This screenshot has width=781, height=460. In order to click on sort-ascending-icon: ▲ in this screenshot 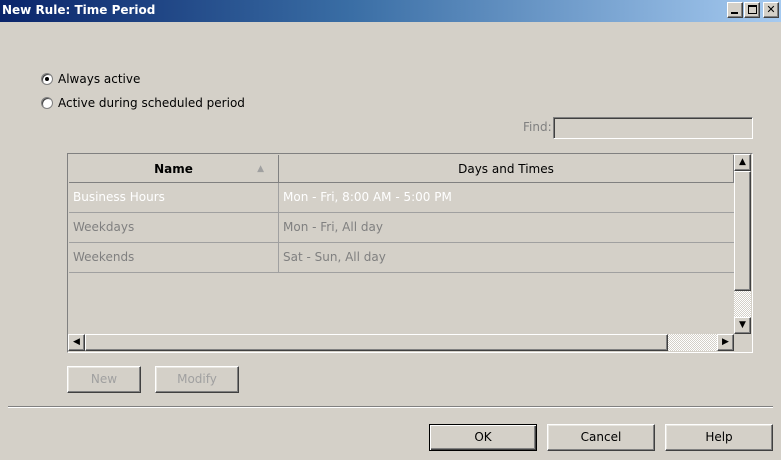, I will do `click(260, 169)`.